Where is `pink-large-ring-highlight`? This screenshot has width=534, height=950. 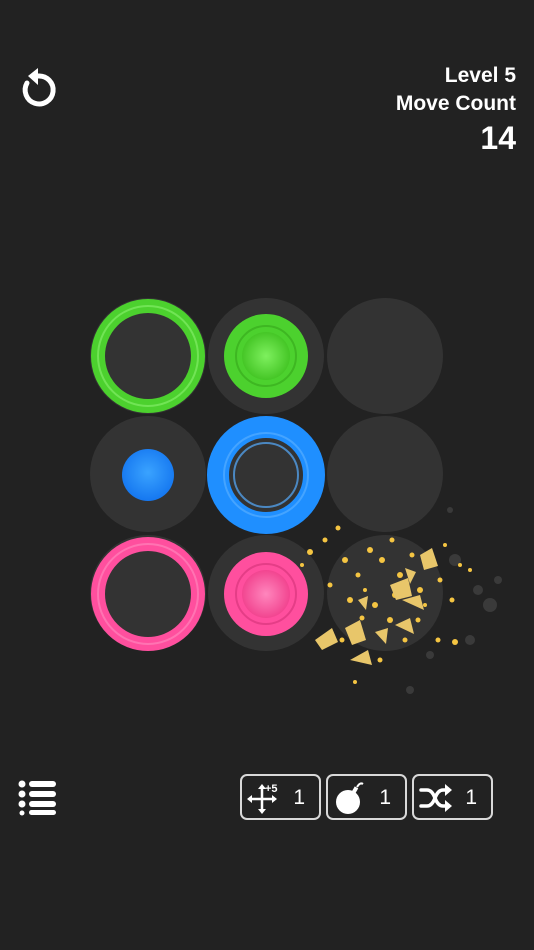 pink-large-ring-highlight is located at coordinates (148, 594).